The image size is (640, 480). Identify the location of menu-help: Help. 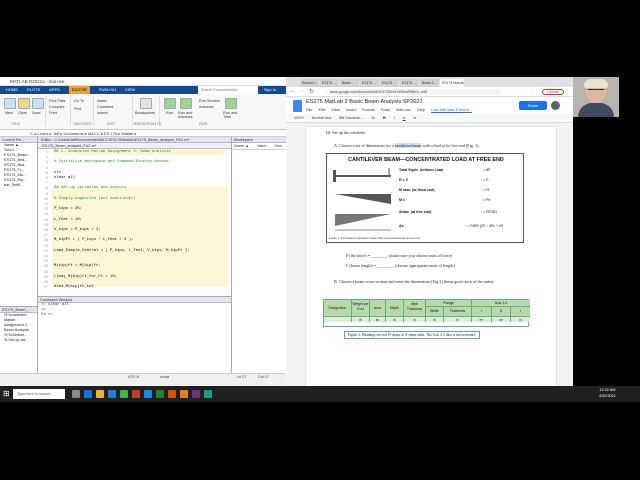
(421, 109).